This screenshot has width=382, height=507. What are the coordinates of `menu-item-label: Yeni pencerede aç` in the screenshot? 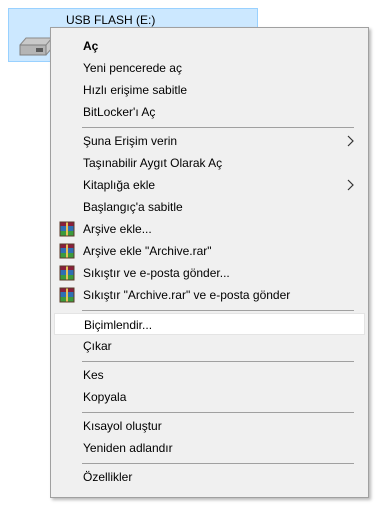 It's located at (132, 68).